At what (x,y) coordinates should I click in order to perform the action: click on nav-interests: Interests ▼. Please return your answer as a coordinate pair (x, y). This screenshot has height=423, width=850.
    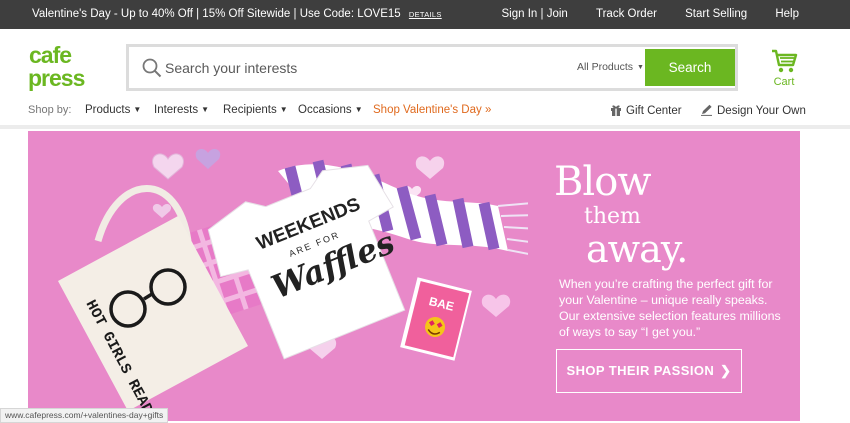
    Looking at the image, I should click on (181, 110).